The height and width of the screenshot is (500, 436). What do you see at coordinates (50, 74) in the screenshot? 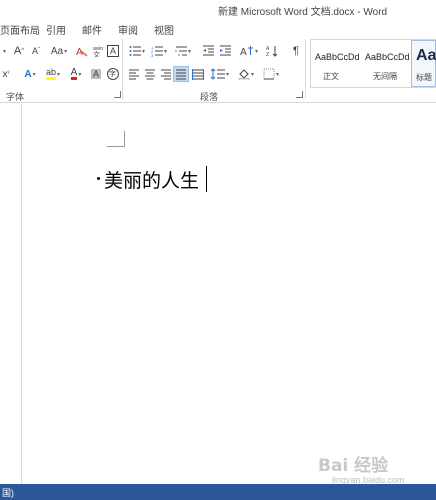
I see `highlight-label: ab` at bounding box center [50, 74].